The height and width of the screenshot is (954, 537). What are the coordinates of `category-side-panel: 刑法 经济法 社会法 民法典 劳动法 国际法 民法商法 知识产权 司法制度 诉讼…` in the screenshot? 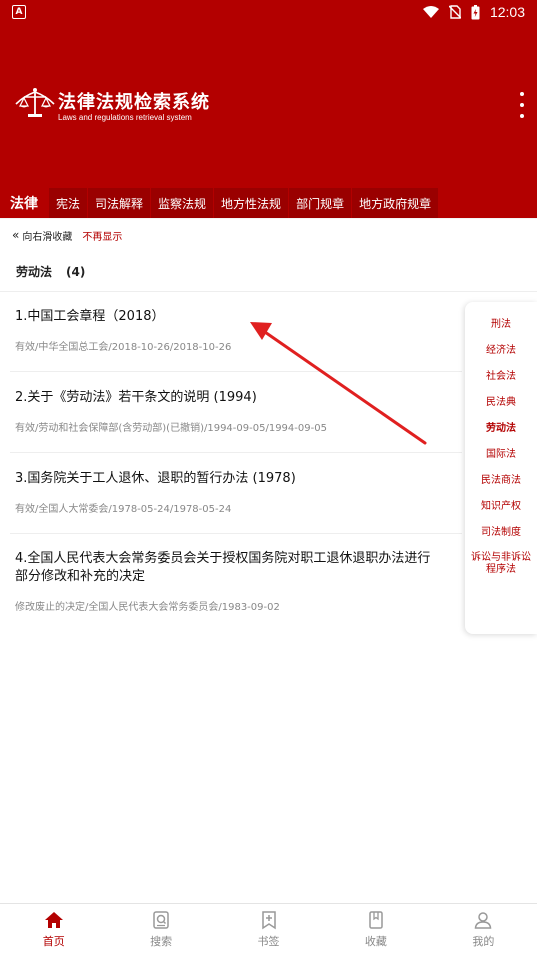 It's located at (501, 468).